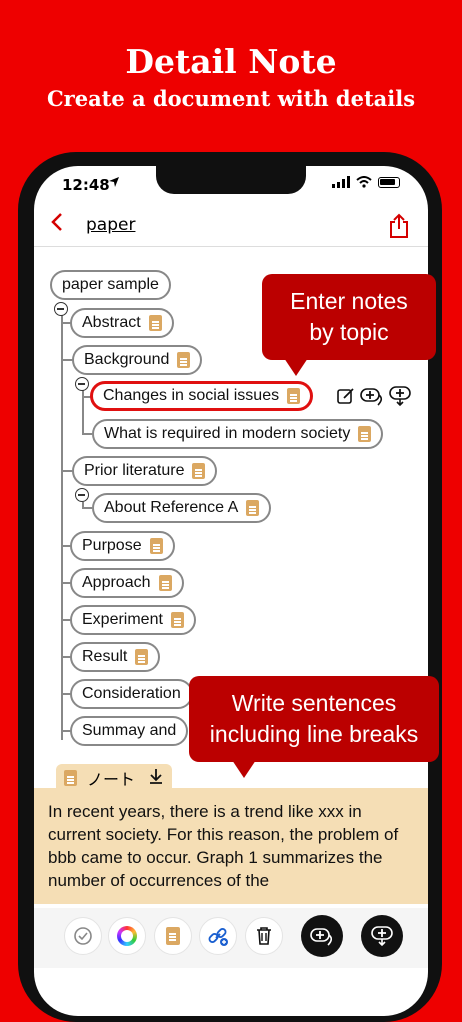 The width and height of the screenshot is (462, 1022). I want to click on share-button, so click(399, 228).